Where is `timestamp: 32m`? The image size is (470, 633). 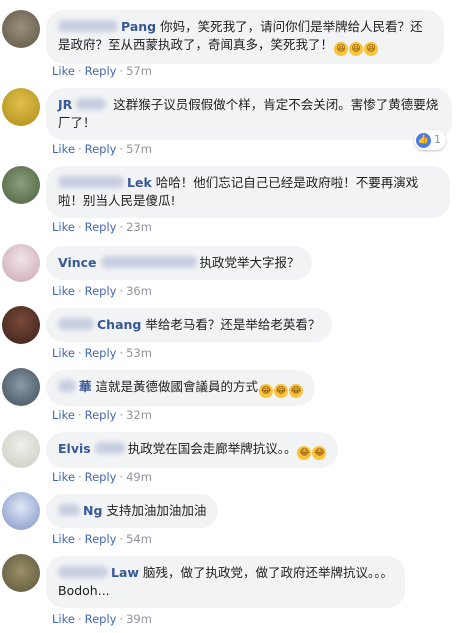
timestamp: 32m is located at coordinates (139, 415).